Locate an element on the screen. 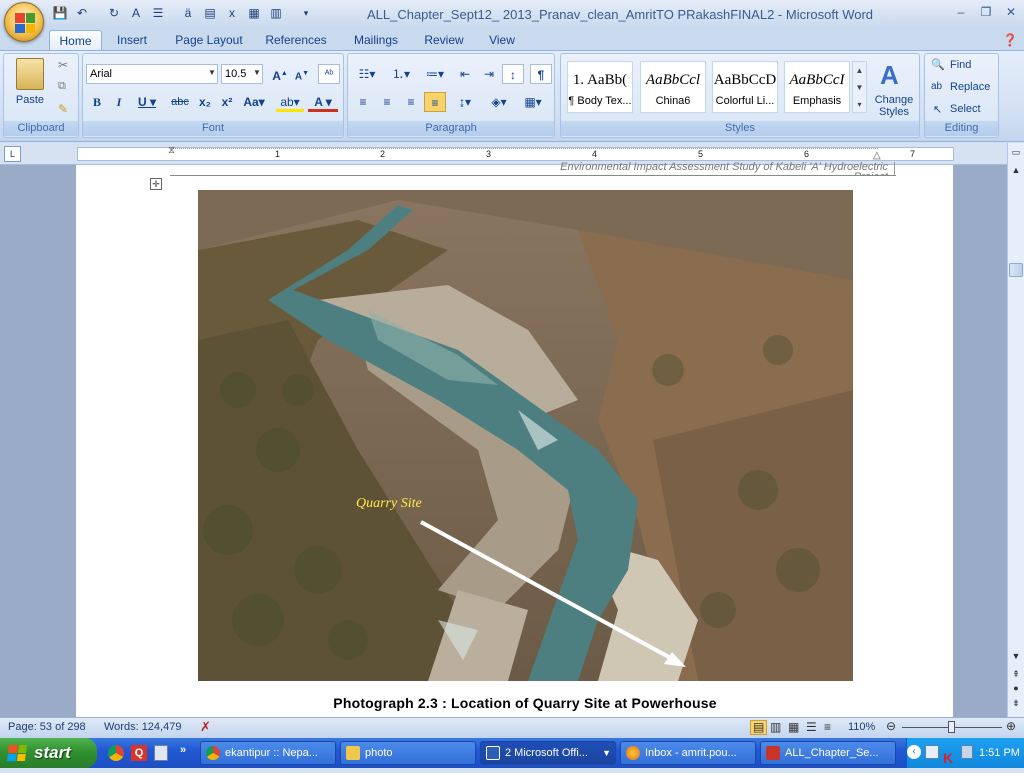  view-ruler-icon: ▭ is located at coordinates (1016, 154).